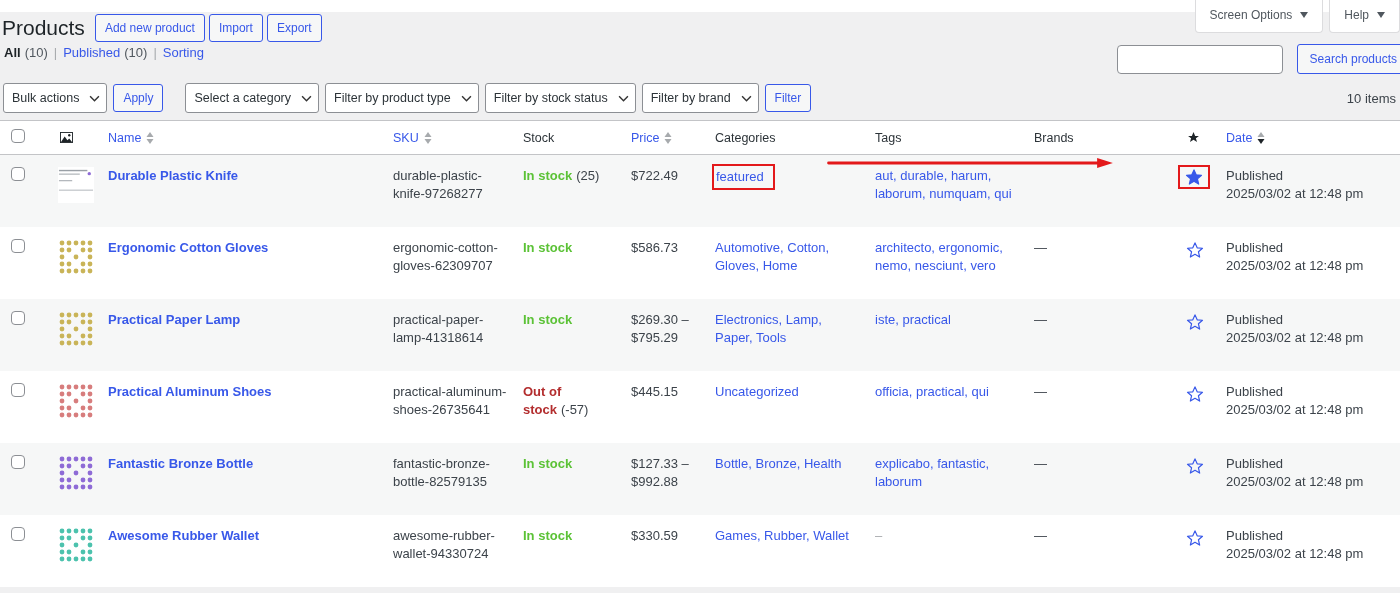 The height and width of the screenshot is (593, 1400). I want to click on filter-select: Filter by stock status, so click(560, 98).